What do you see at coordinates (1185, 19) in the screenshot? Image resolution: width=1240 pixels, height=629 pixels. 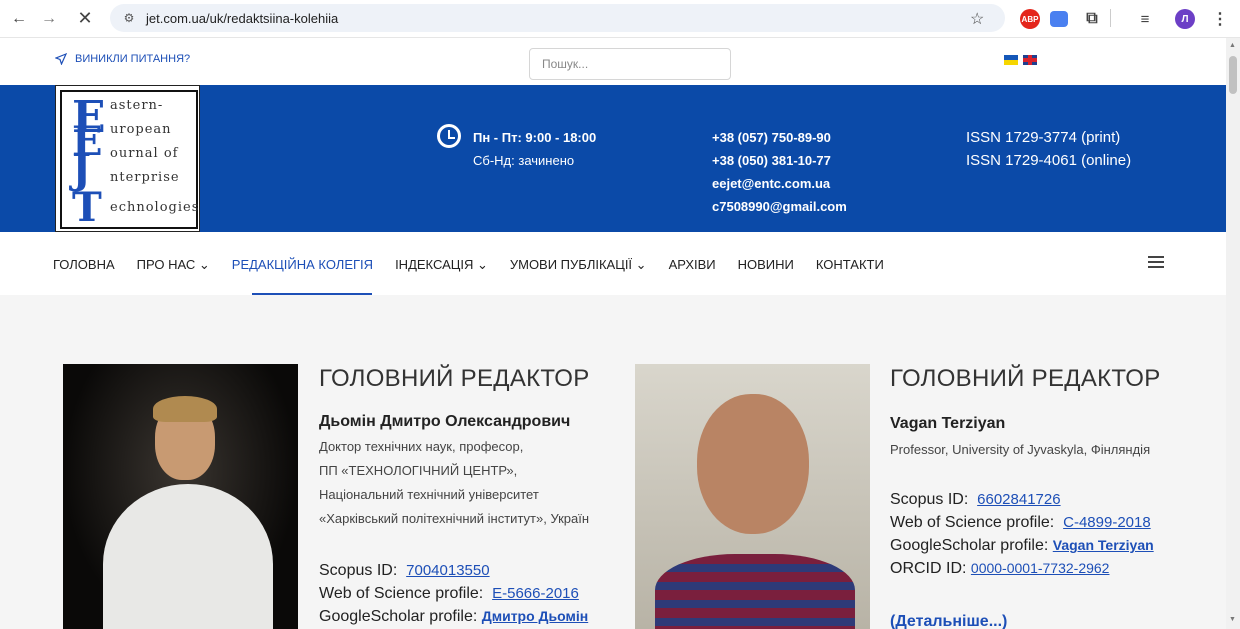 I see `profile-avatar: Л` at bounding box center [1185, 19].